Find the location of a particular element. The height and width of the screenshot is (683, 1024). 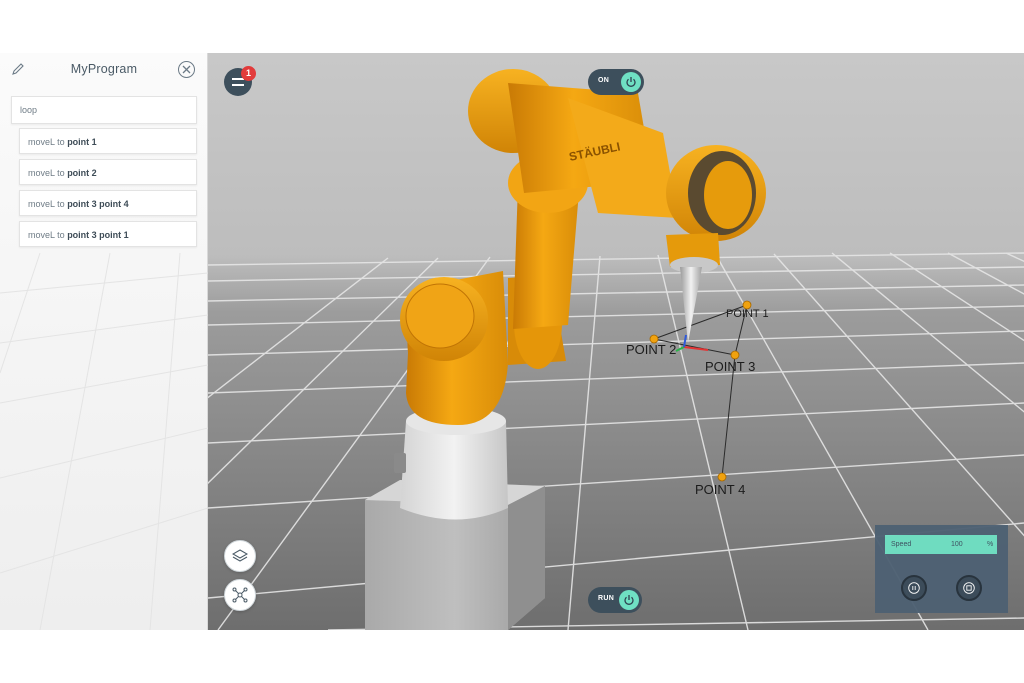

layers-icon is located at coordinates (240, 555).